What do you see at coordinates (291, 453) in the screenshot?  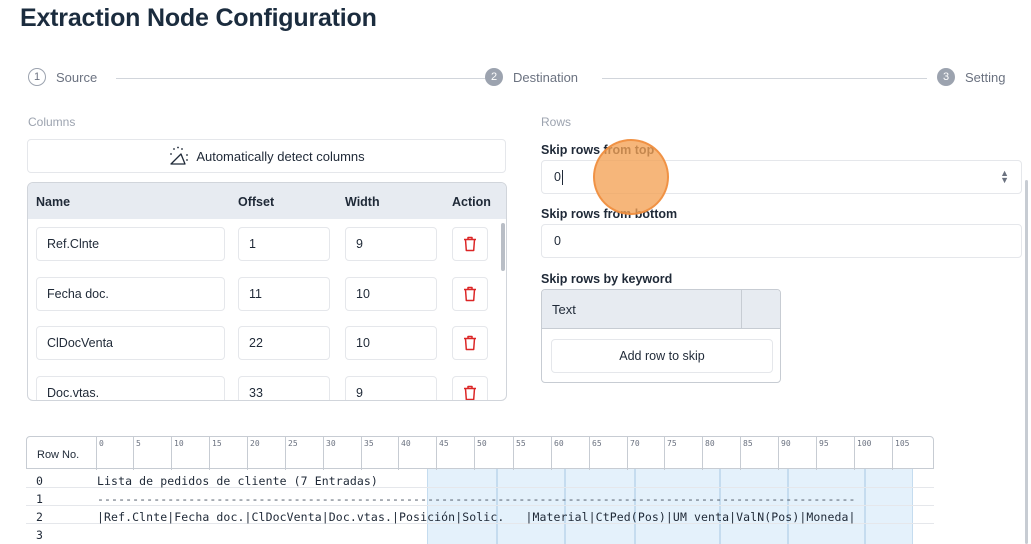 I see `ruler-tick: 25` at bounding box center [291, 453].